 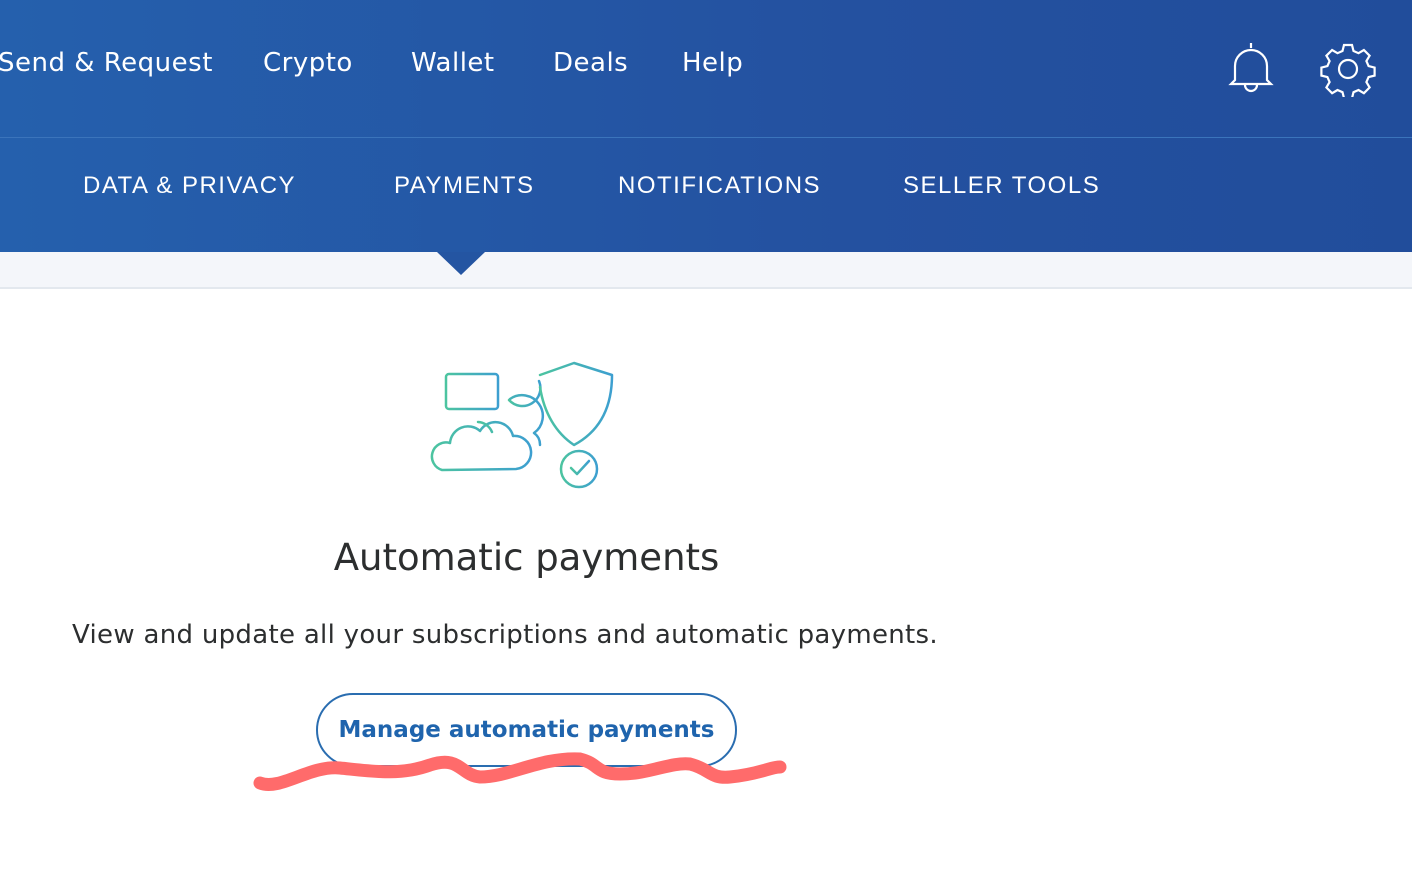 I want to click on sub-bar, so click(x=706, y=270).